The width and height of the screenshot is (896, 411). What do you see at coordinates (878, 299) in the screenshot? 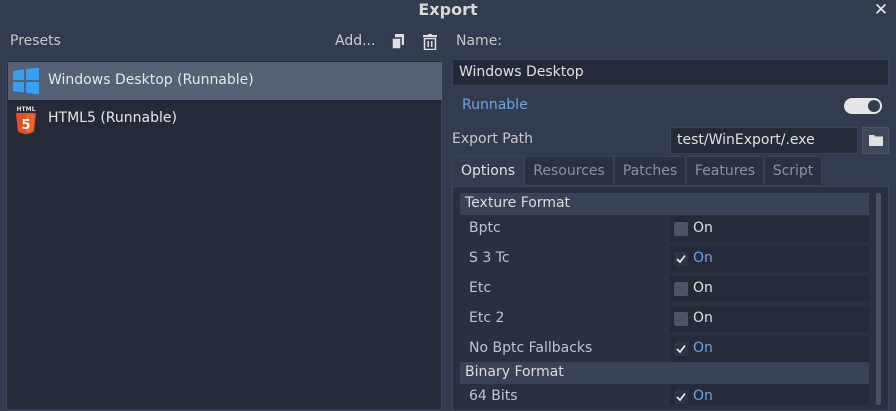
I see `scrollbar` at bounding box center [878, 299].